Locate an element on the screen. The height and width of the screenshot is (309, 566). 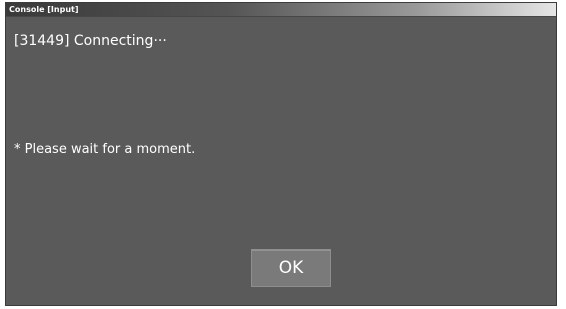
window-title: Console [Input] is located at coordinates (281, 9).